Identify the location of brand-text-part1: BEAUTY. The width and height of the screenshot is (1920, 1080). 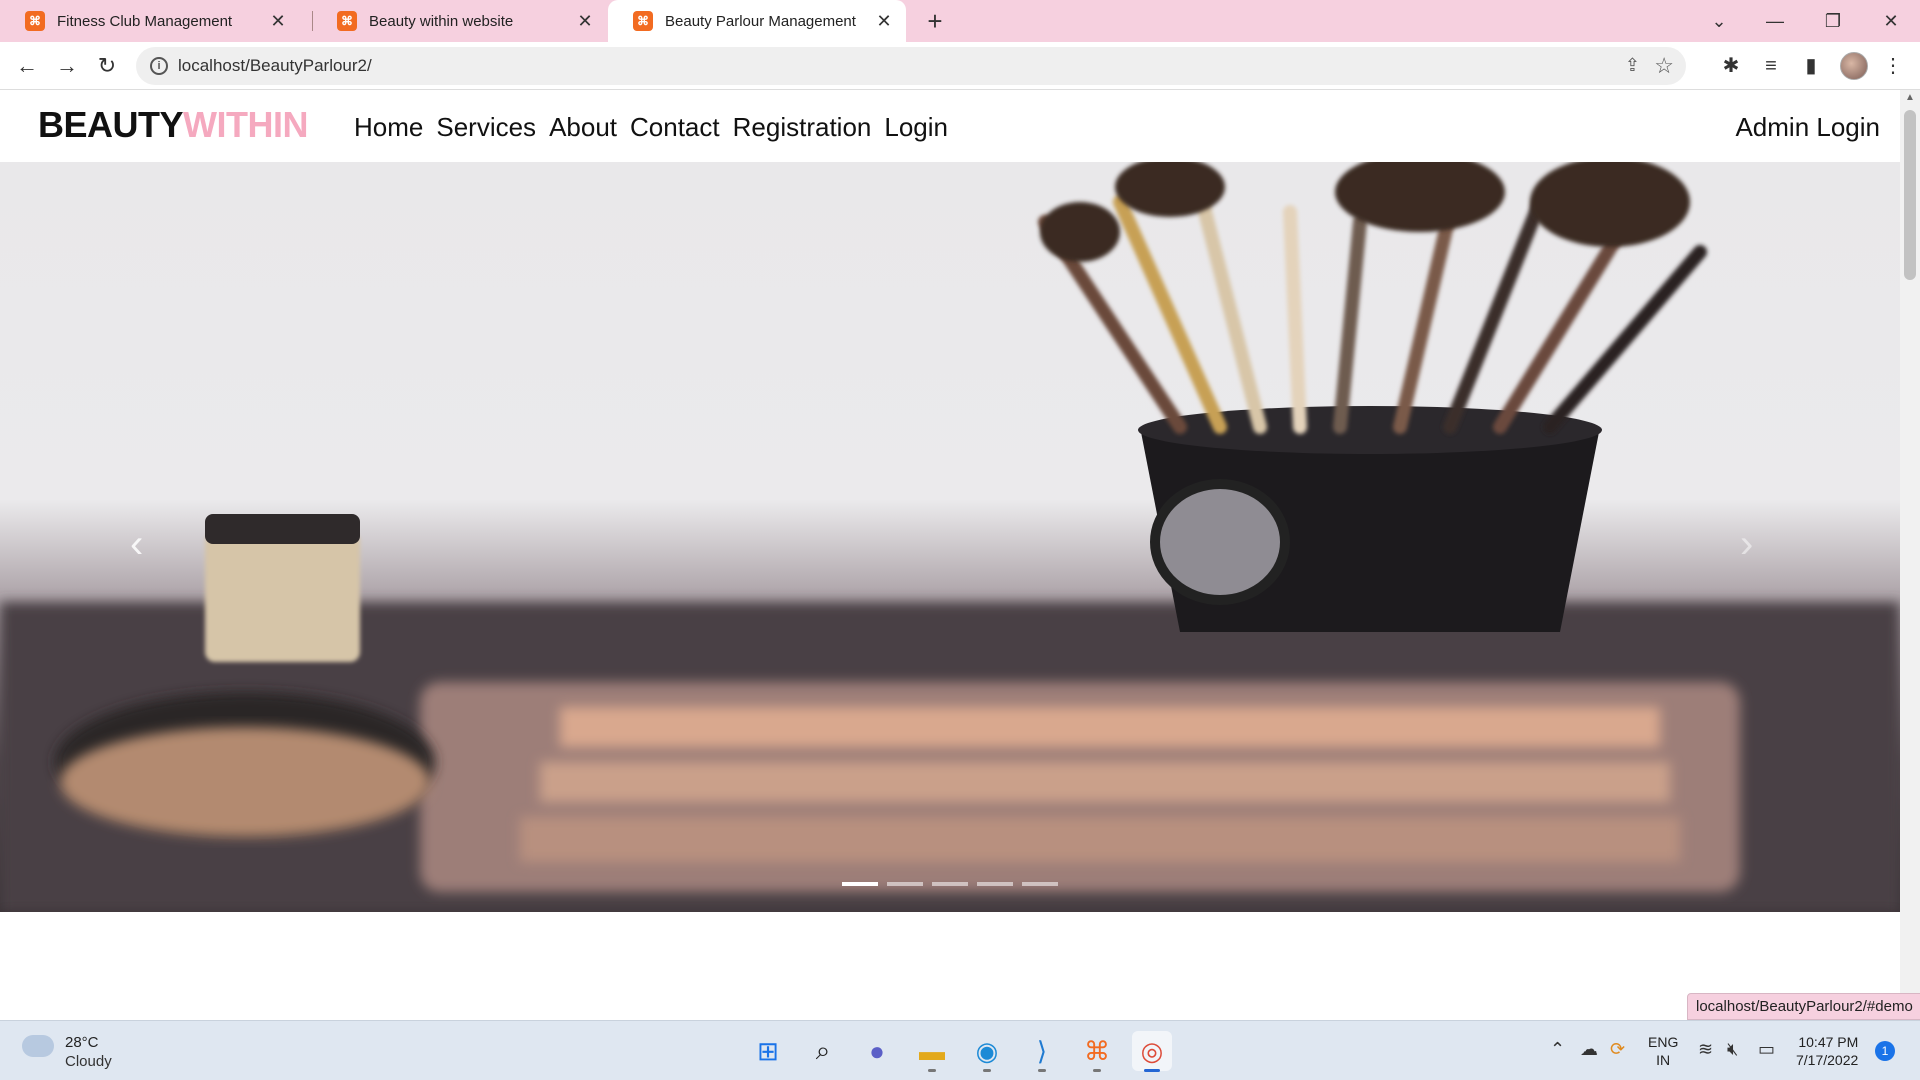
(111, 124).